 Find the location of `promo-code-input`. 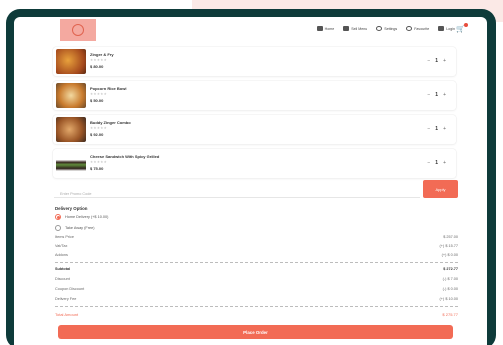

promo-code-input is located at coordinates (237, 194).